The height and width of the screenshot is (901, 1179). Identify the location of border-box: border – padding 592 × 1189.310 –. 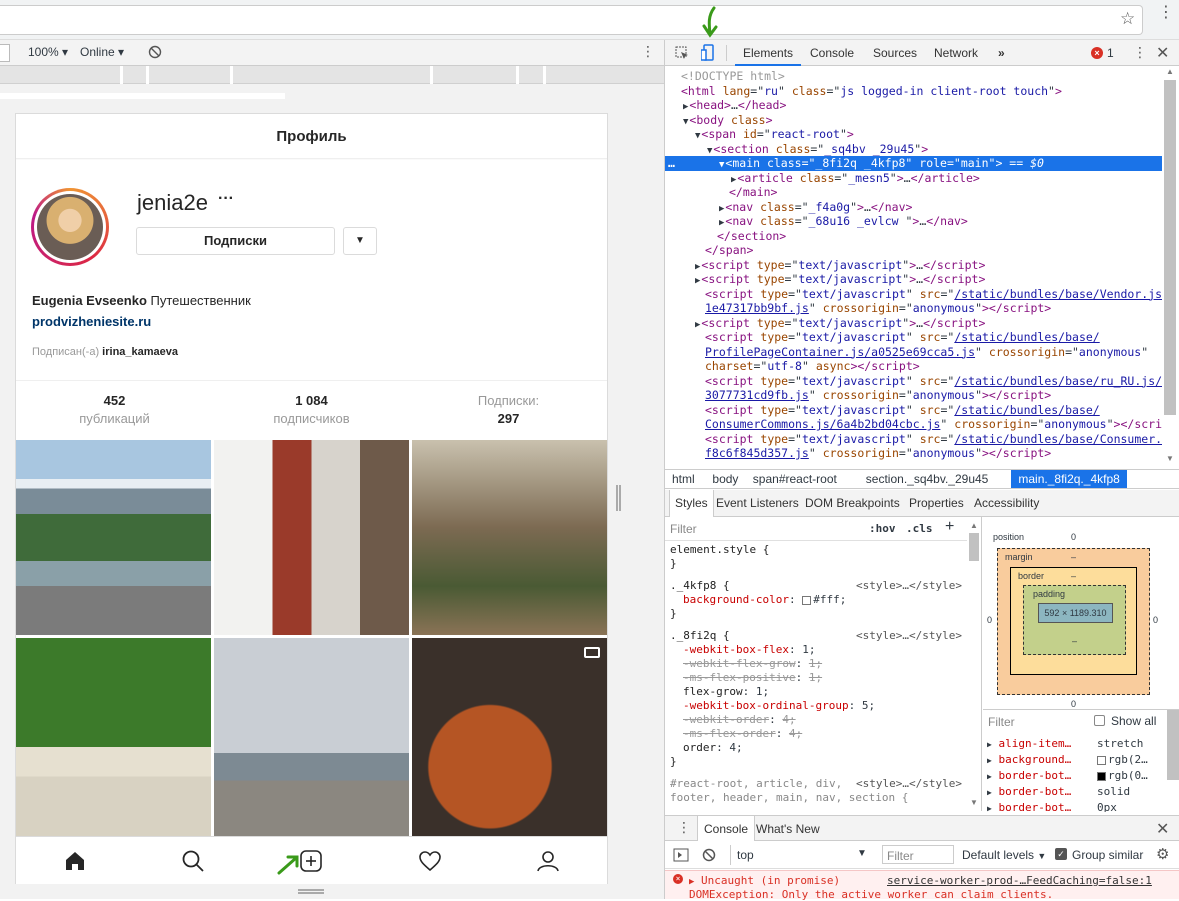
(1073, 621).